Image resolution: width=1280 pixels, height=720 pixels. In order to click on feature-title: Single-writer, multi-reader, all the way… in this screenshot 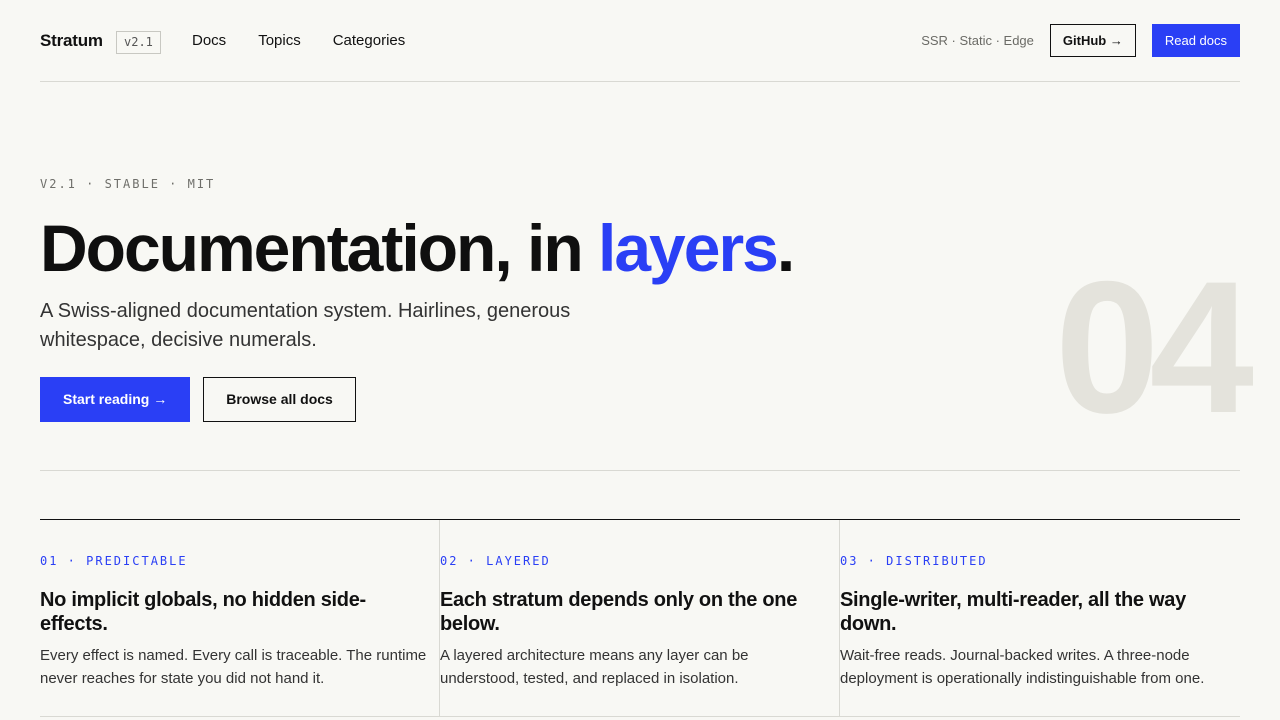, I will do `click(1013, 612)`.